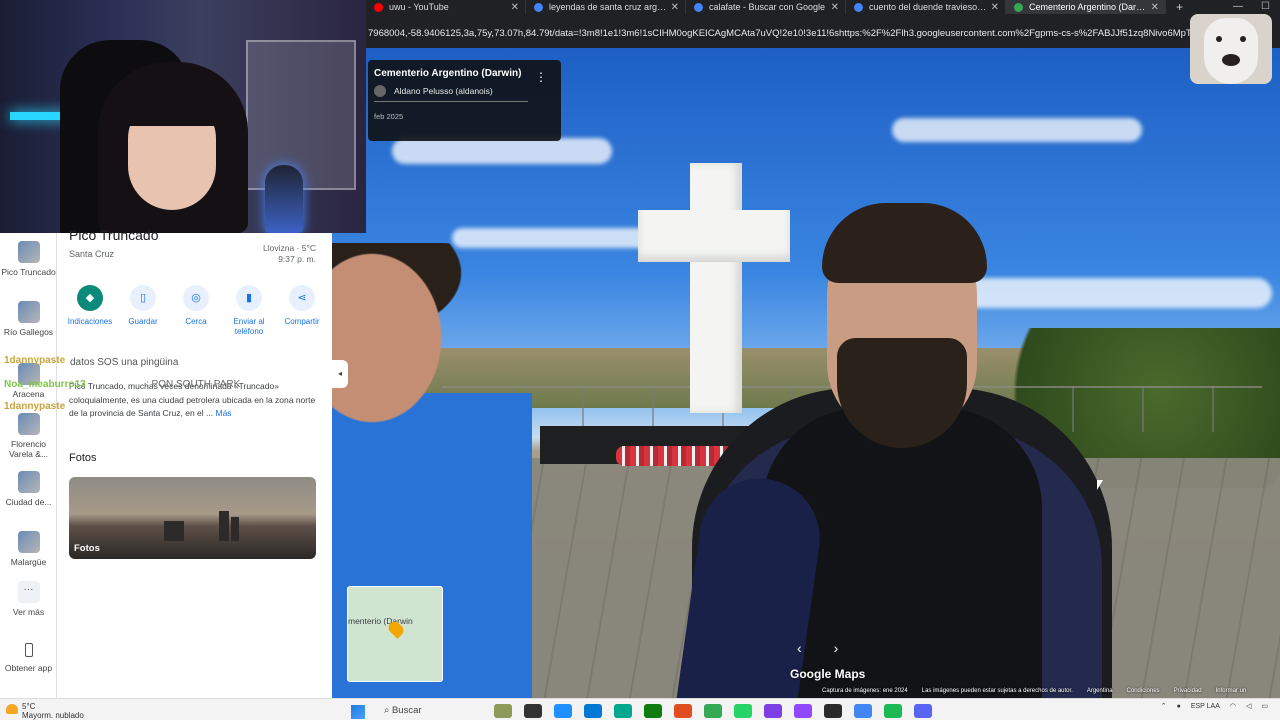 The width and height of the screenshot is (1280, 720). What do you see at coordinates (1231, 693) in the screenshot?
I see `attribution-link: Informar un` at bounding box center [1231, 693].